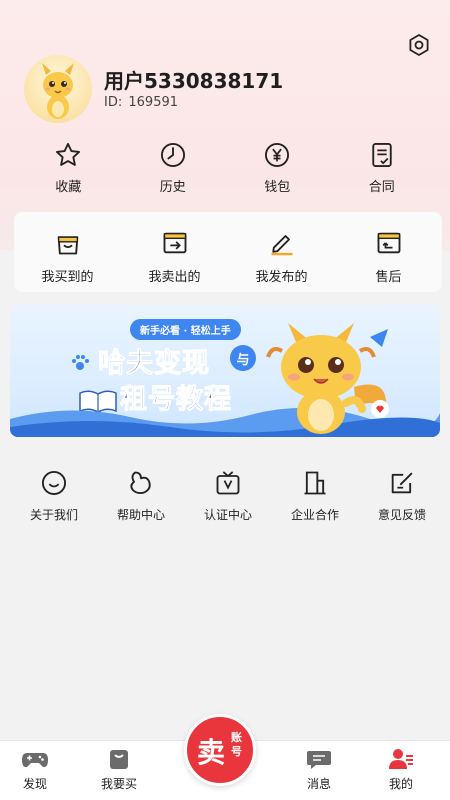 The height and width of the screenshot is (800, 450). I want to click on tab-buy: 我要买, so click(119, 769).